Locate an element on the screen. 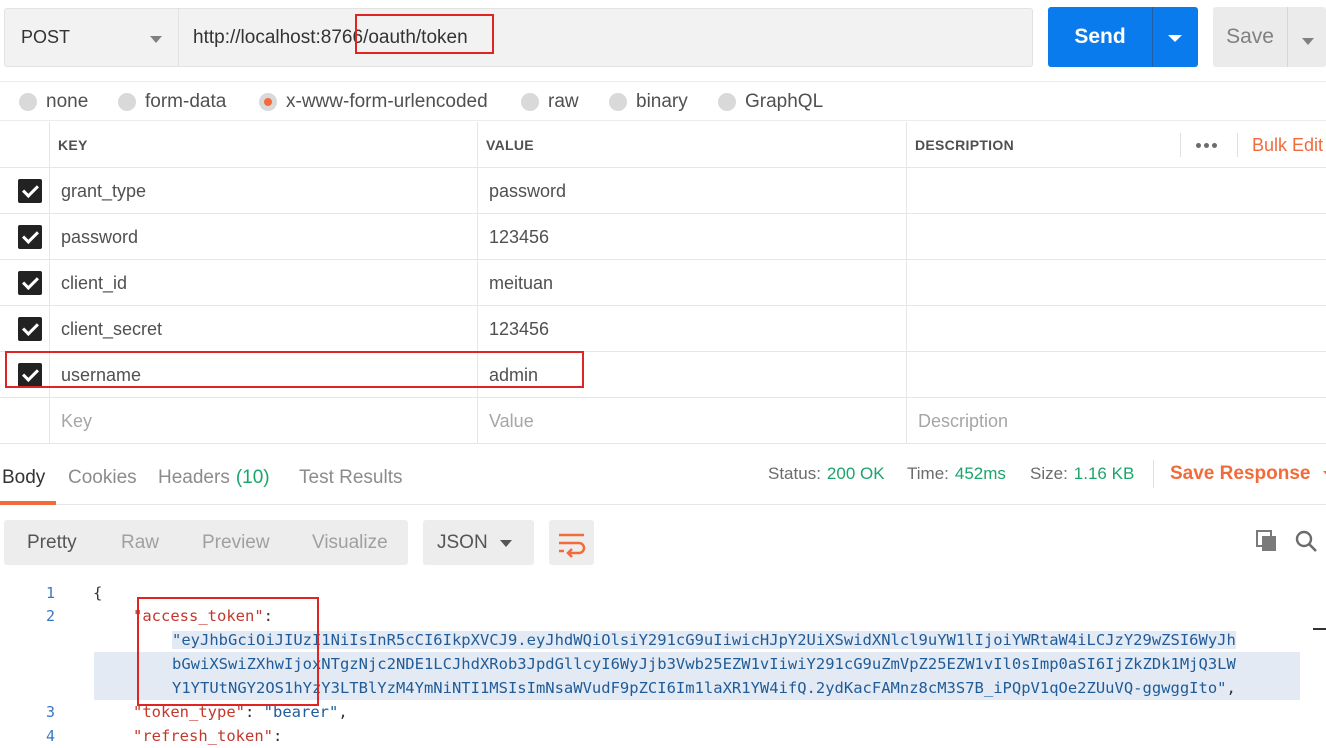 The height and width of the screenshot is (748, 1326). send-button: Send is located at coordinates (1123, 37).